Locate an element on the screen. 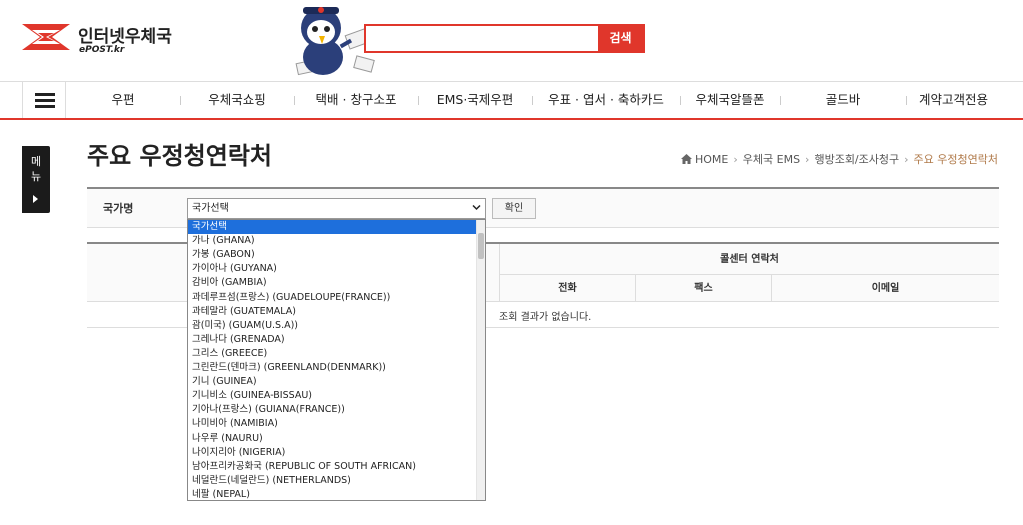 The width and height of the screenshot is (1023, 525). search-input is located at coordinates (482, 38).